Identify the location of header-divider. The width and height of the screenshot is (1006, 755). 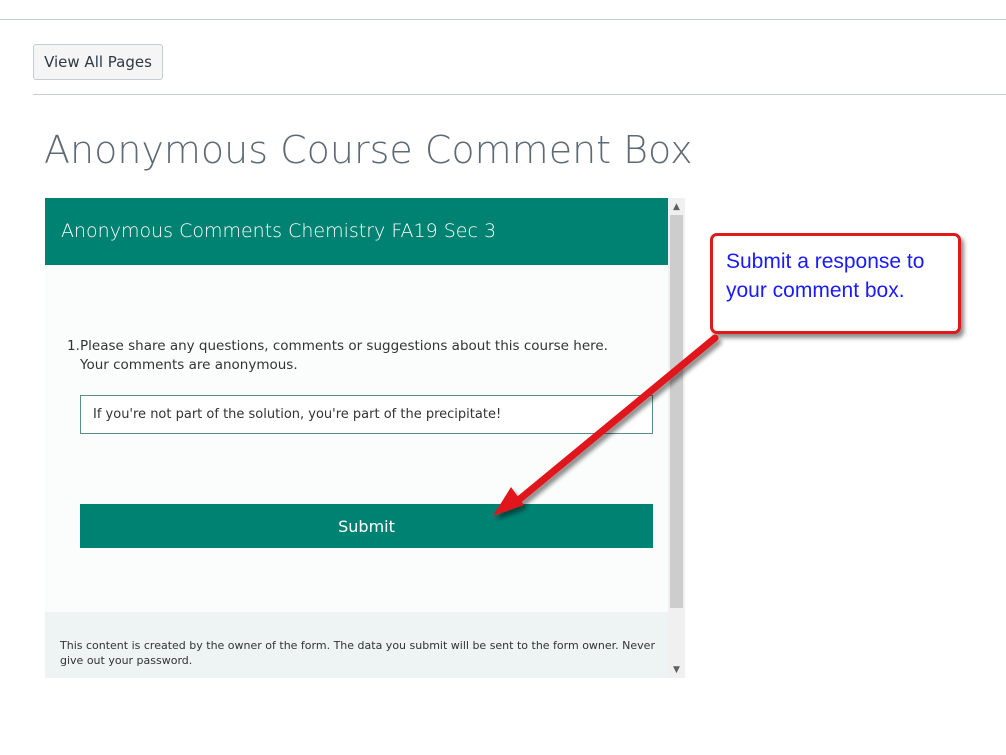
(519, 94).